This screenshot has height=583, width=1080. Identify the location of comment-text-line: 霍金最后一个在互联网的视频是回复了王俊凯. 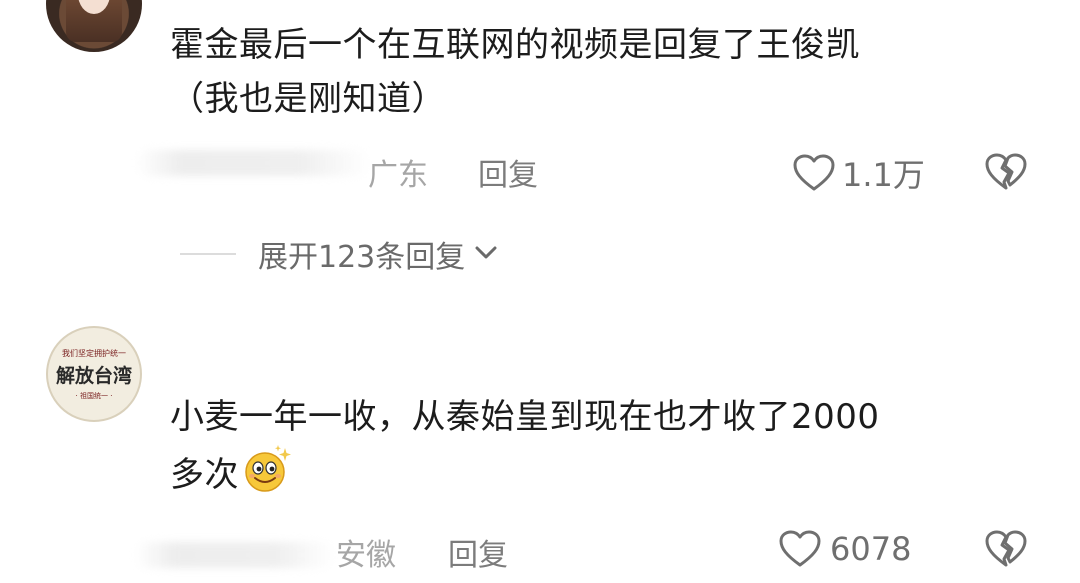
(515, 45).